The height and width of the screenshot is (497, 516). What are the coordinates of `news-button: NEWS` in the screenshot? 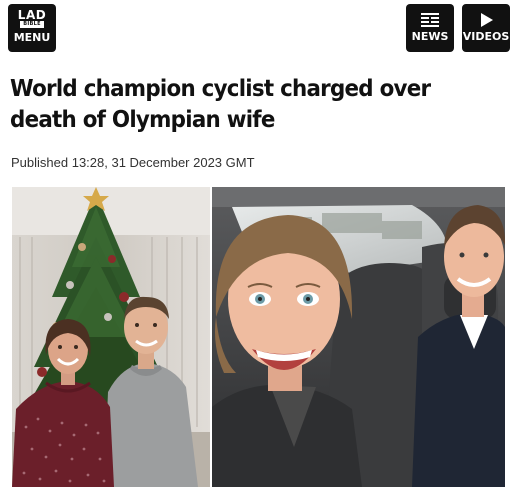 It's located at (430, 28).